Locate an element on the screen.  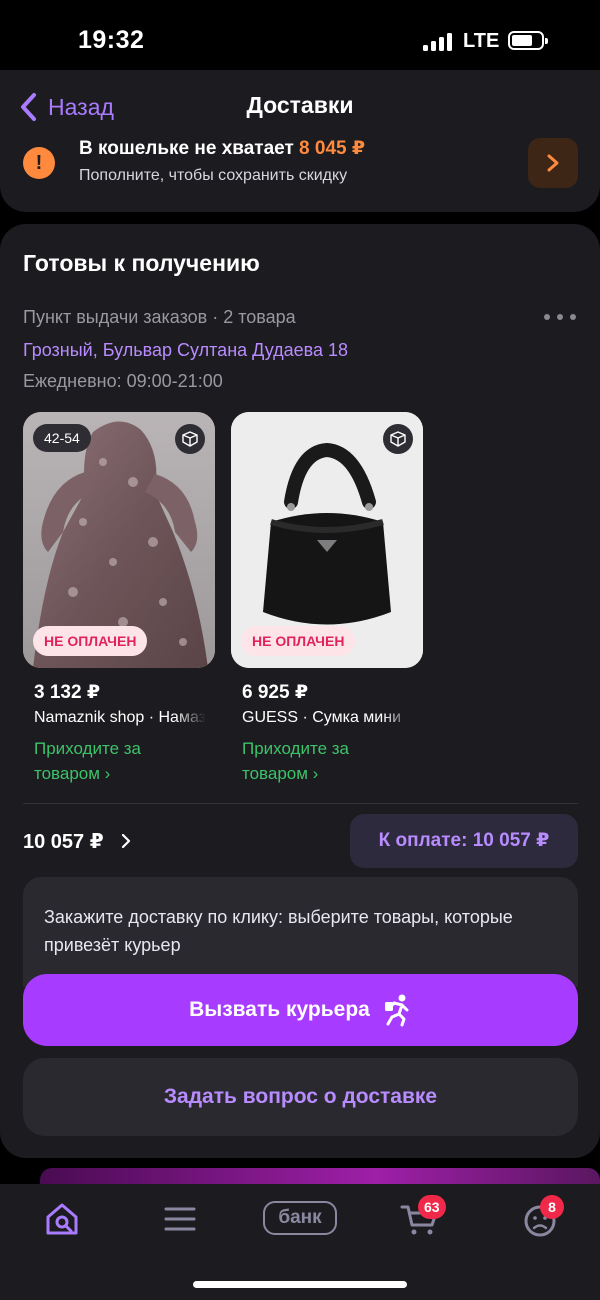
call-courier-button: Вызвать курьера is located at coordinates (300, 1010).